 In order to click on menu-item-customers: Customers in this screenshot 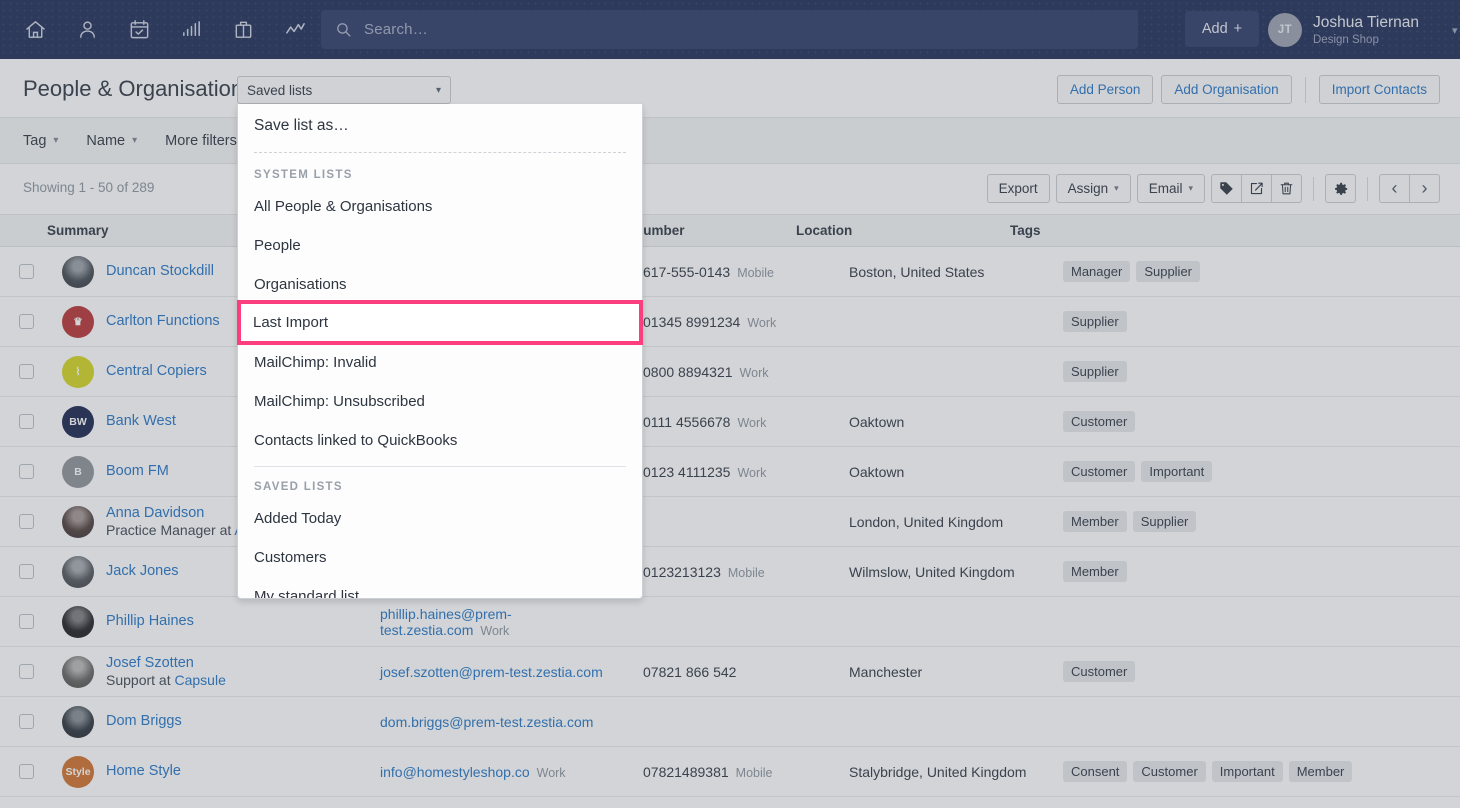, I will do `click(440, 557)`.